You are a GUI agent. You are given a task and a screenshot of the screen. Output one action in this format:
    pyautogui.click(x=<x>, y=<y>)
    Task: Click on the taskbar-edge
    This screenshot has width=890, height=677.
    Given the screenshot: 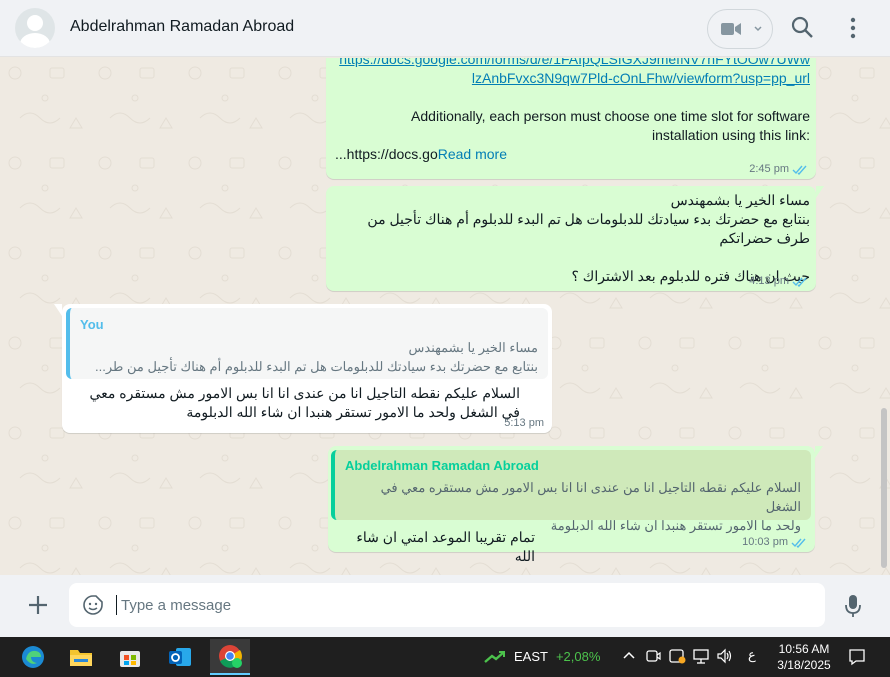 What is the action you would take?
    pyautogui.click(x=33, y=657)
    